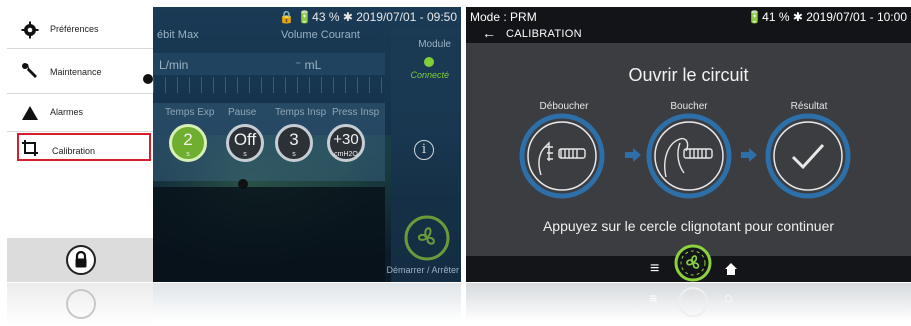 The image size is (911, 326). I want to click on reflection-fan-icon, so click(693, 302).